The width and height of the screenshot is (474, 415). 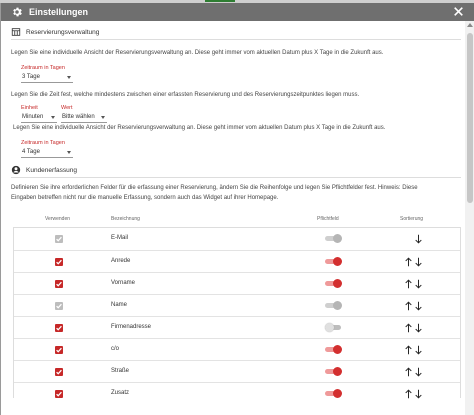 What do you see at coordinates (43, 68) in the screenshot?
I see `range1-label: Zeitraum in Tagen` at bounding box center [43, 68].